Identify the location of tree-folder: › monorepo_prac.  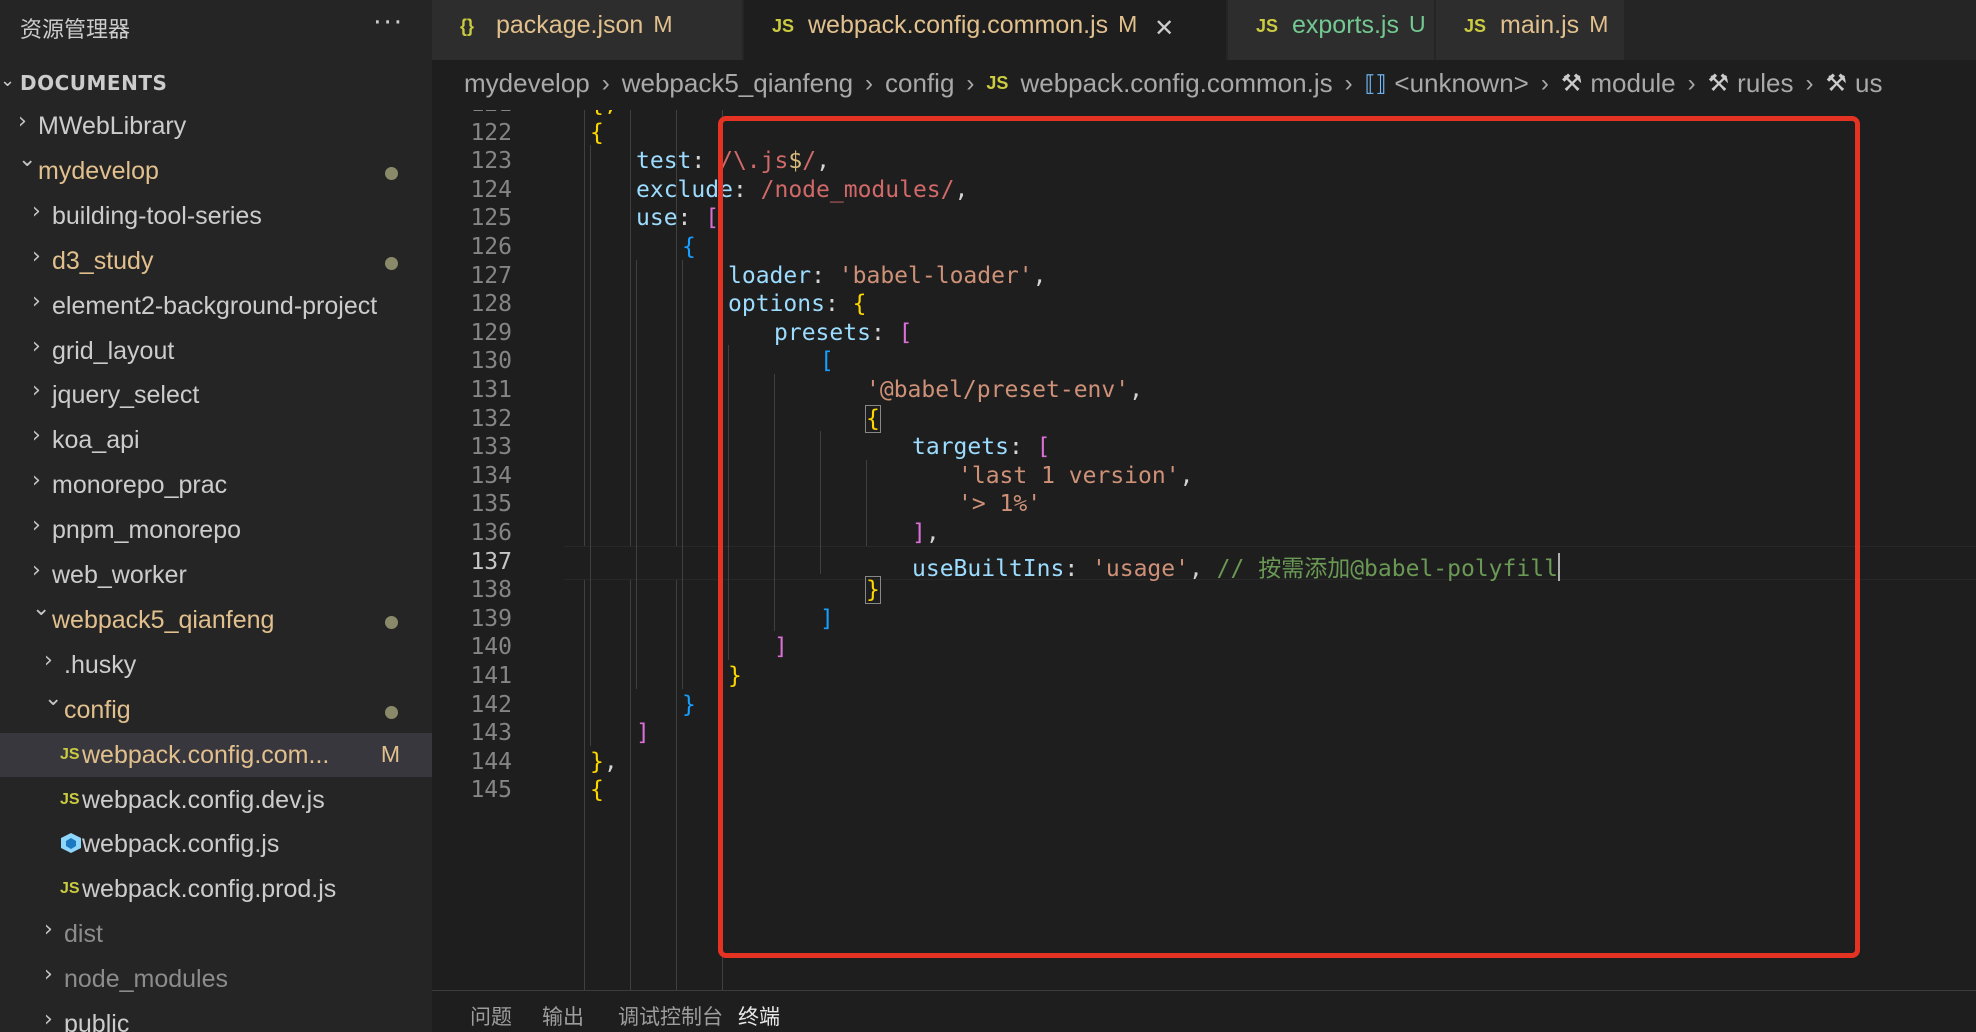
(216, 485).